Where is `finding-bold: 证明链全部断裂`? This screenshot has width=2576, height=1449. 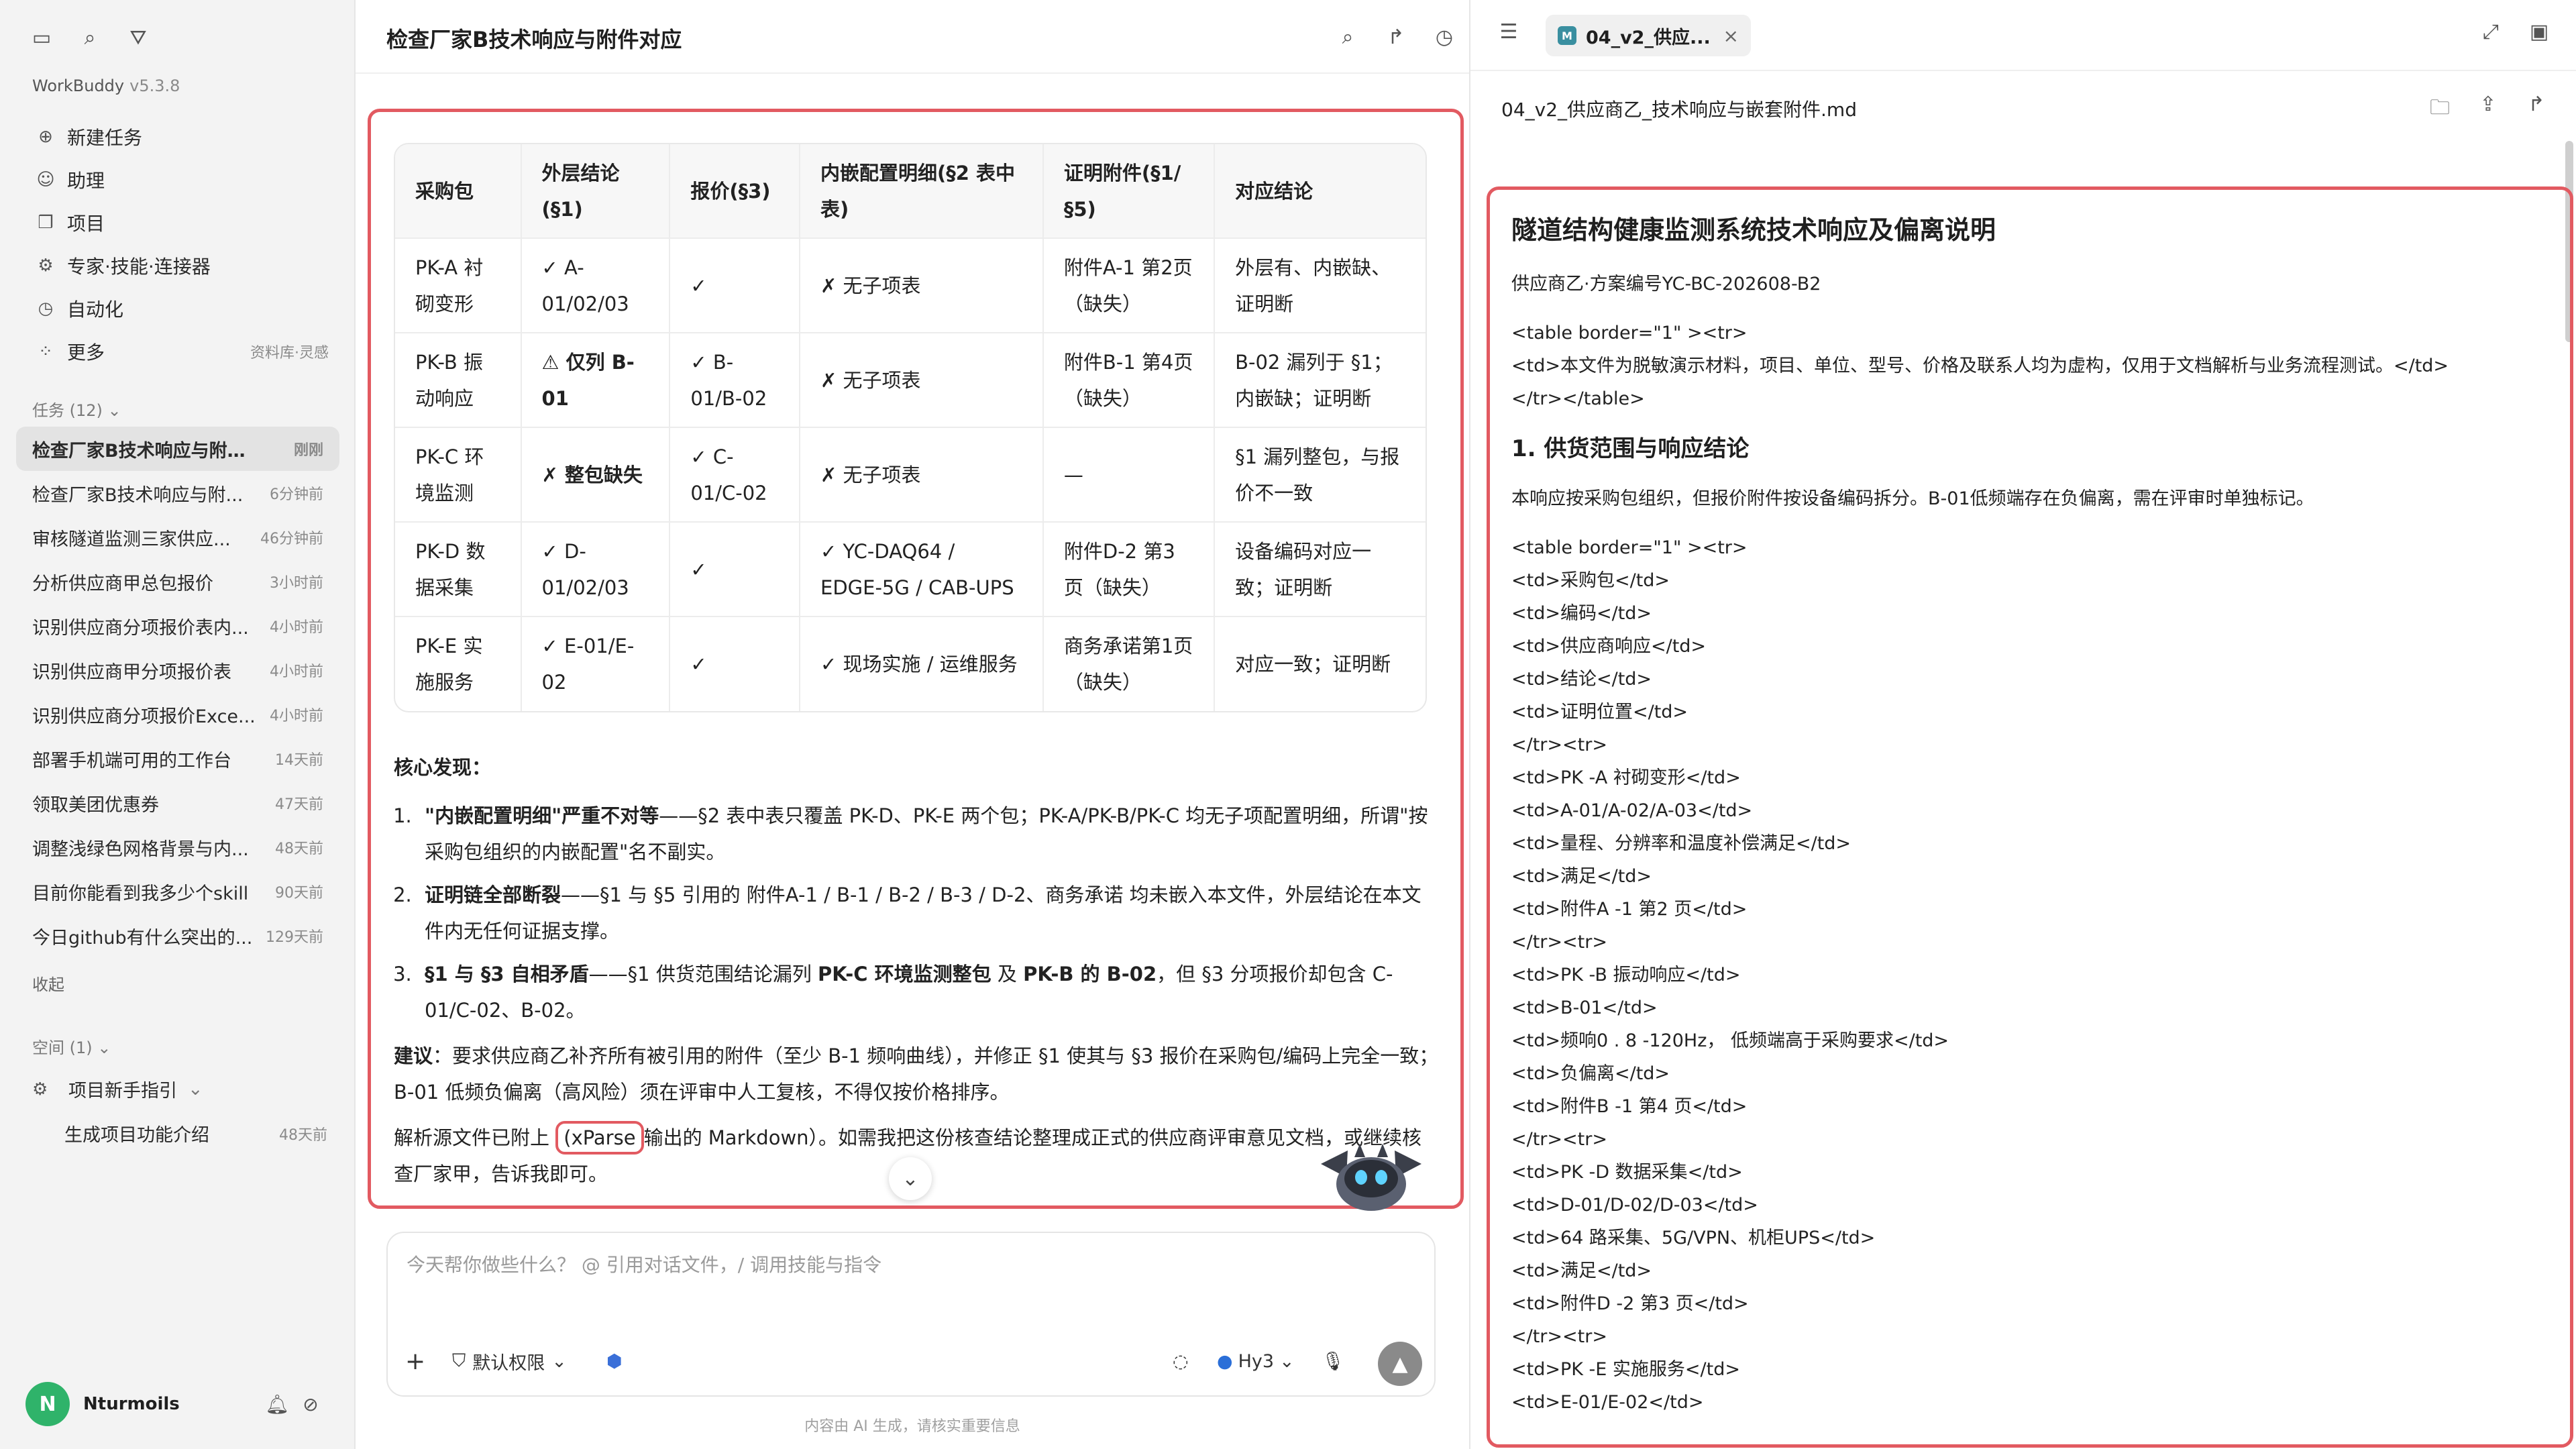 finding-bold: 证明链全部断裂 is located at coordinates (493, 894).